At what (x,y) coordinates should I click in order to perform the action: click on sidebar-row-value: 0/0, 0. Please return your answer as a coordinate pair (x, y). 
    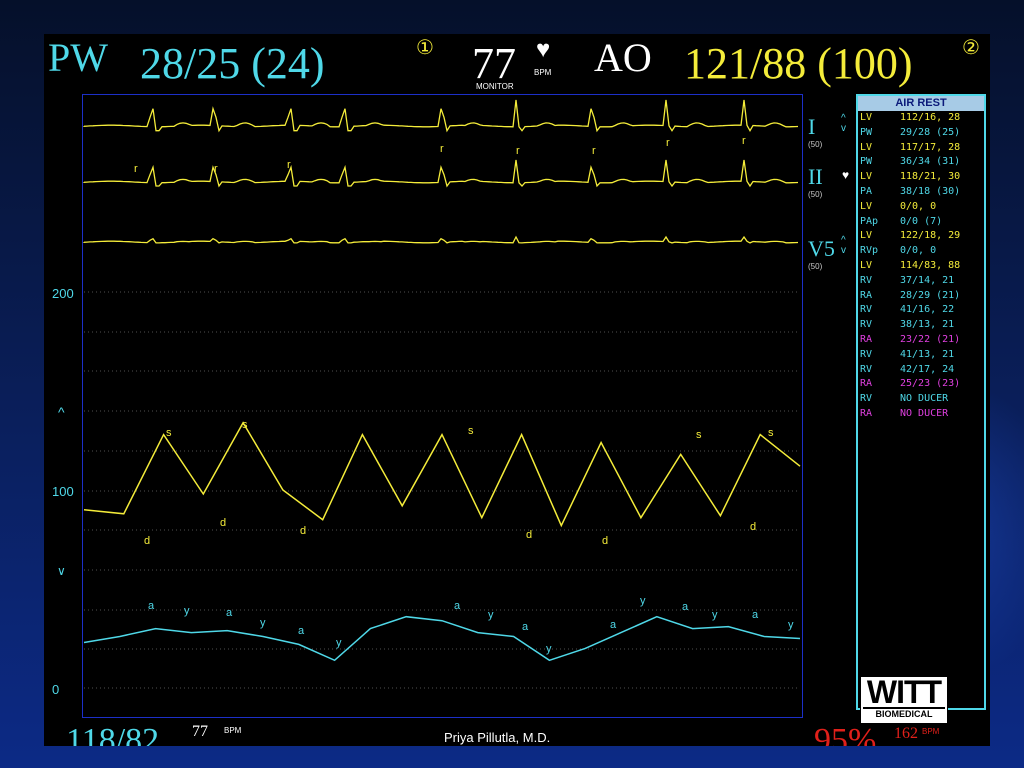
    Looking at the image, I should click on (918, 206).